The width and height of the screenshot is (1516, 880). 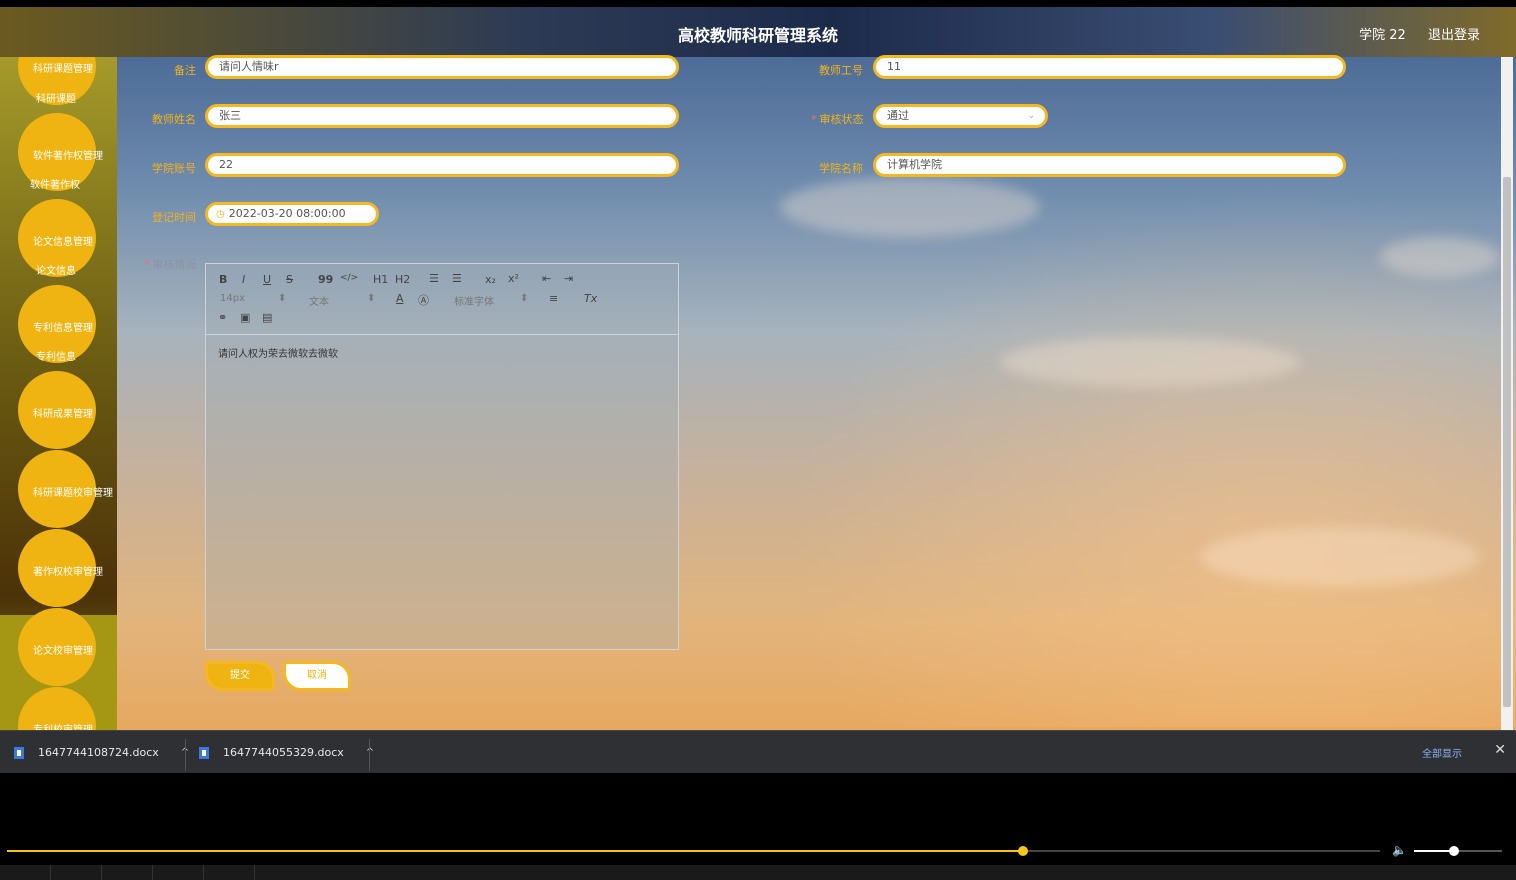 I want to click on page-scrollbar, so click(x=1507, y=393).